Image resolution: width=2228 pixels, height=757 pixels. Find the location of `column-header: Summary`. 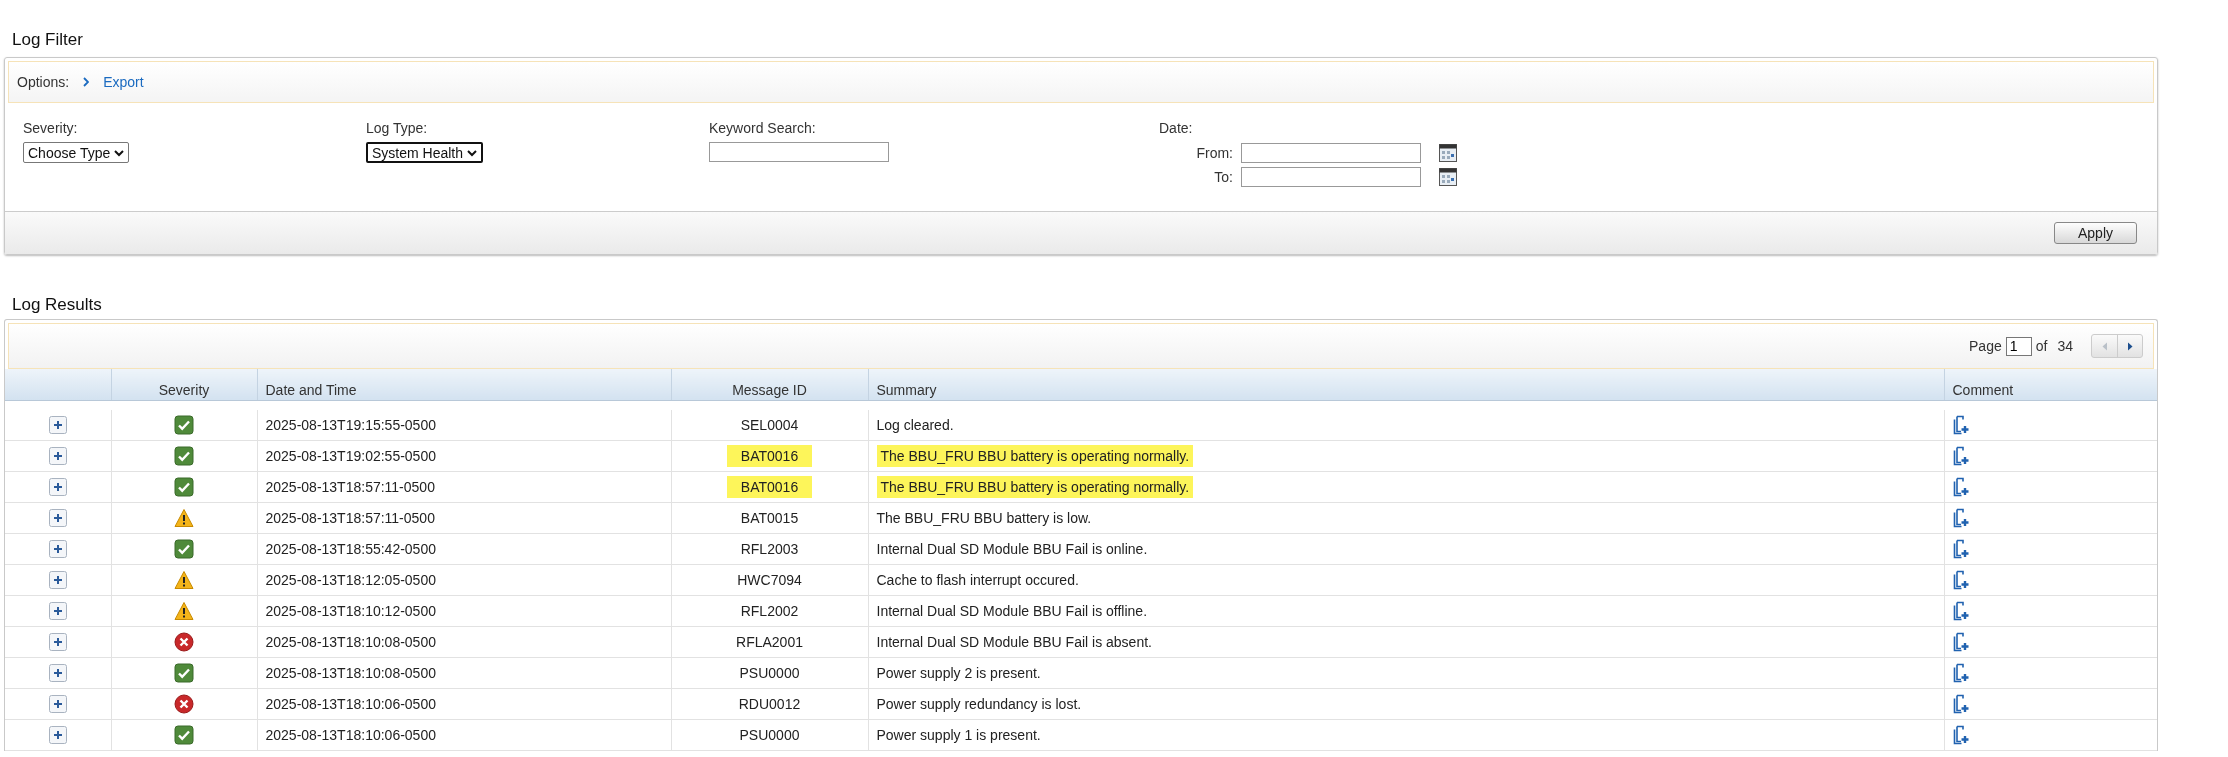

column-header: Summary is located at coordinates (1406, 385).